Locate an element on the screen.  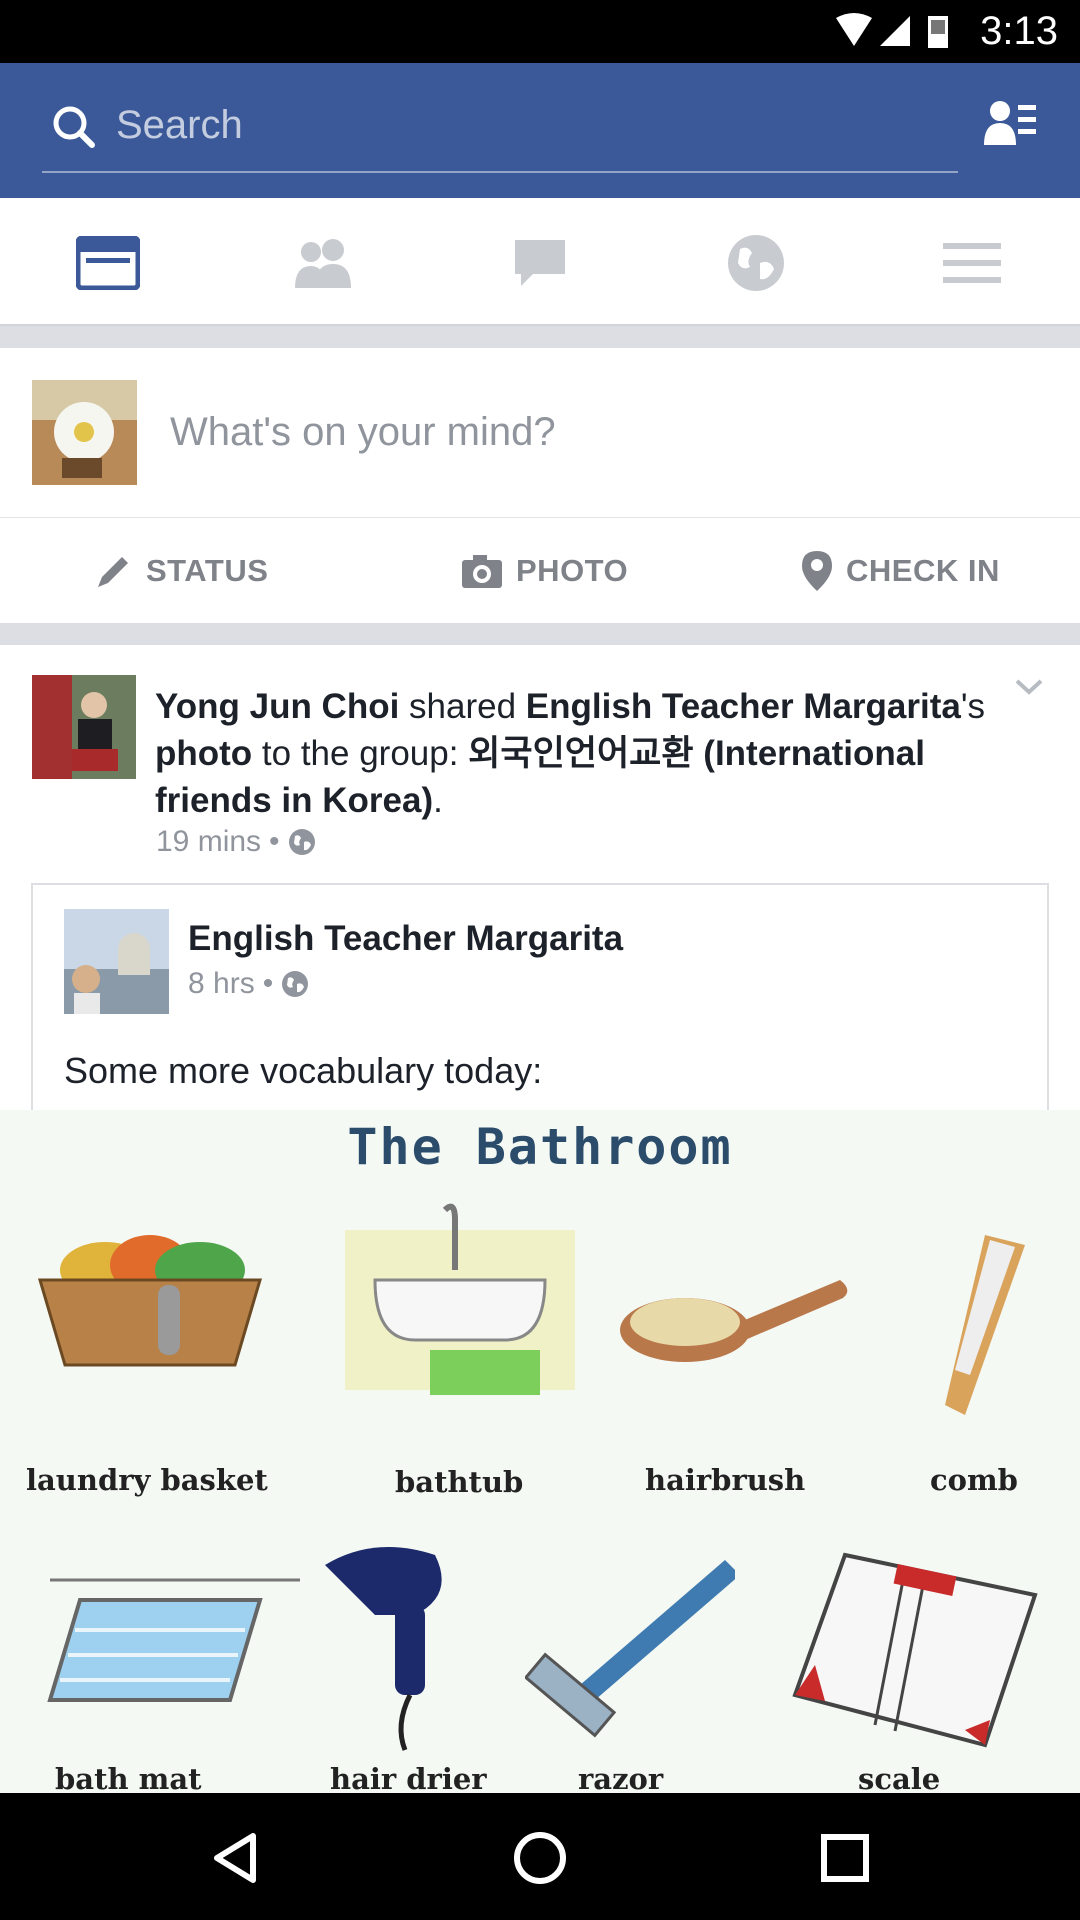
tab-more is located at coordinates (972, 263).